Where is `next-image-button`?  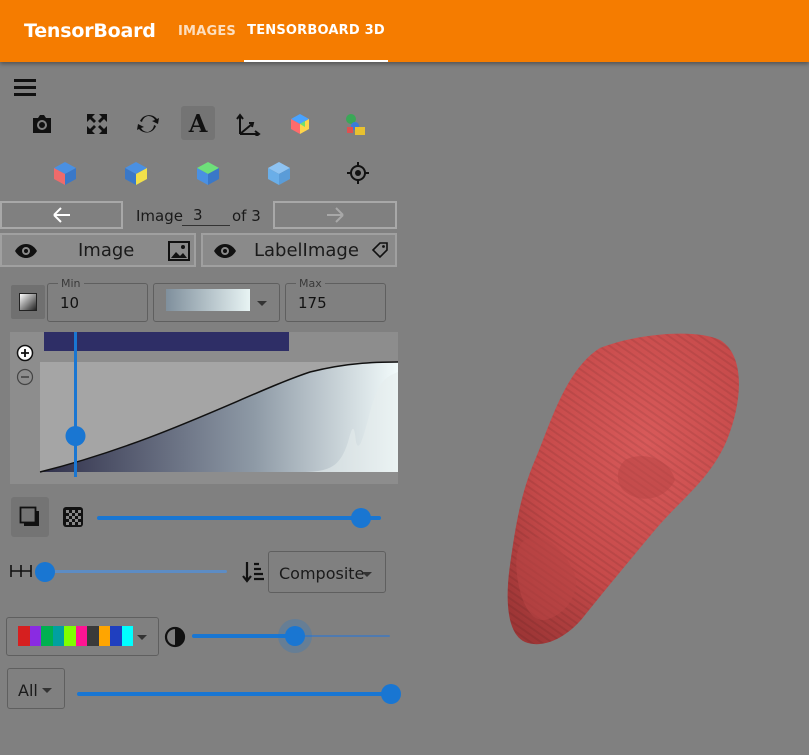 next-image-button is located at coordinates (335, 215).